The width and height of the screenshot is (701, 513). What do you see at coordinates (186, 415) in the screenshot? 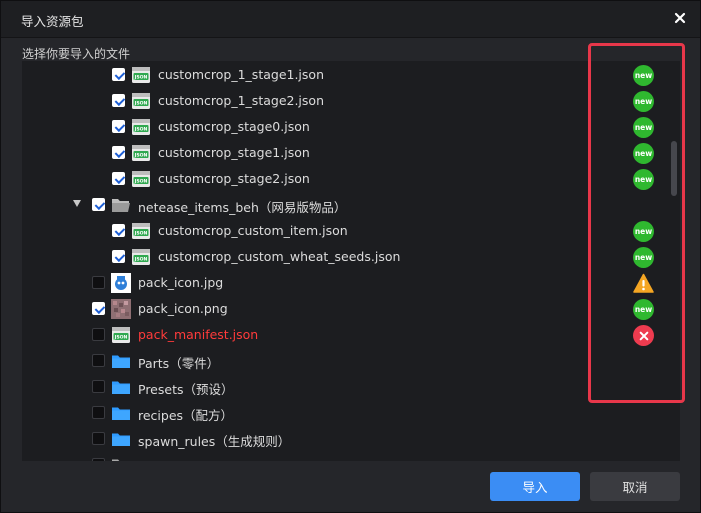
I see `file-label: recipes（配方）` at bounding box center [186, 415].